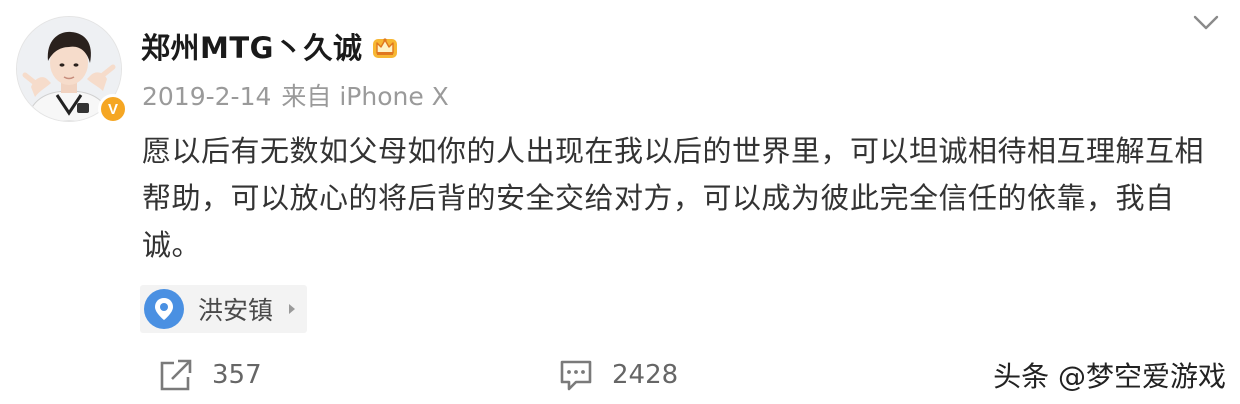 This screenshot has width=1240, height=404. I want to click on comment-count: 2428, so click(645, 375).